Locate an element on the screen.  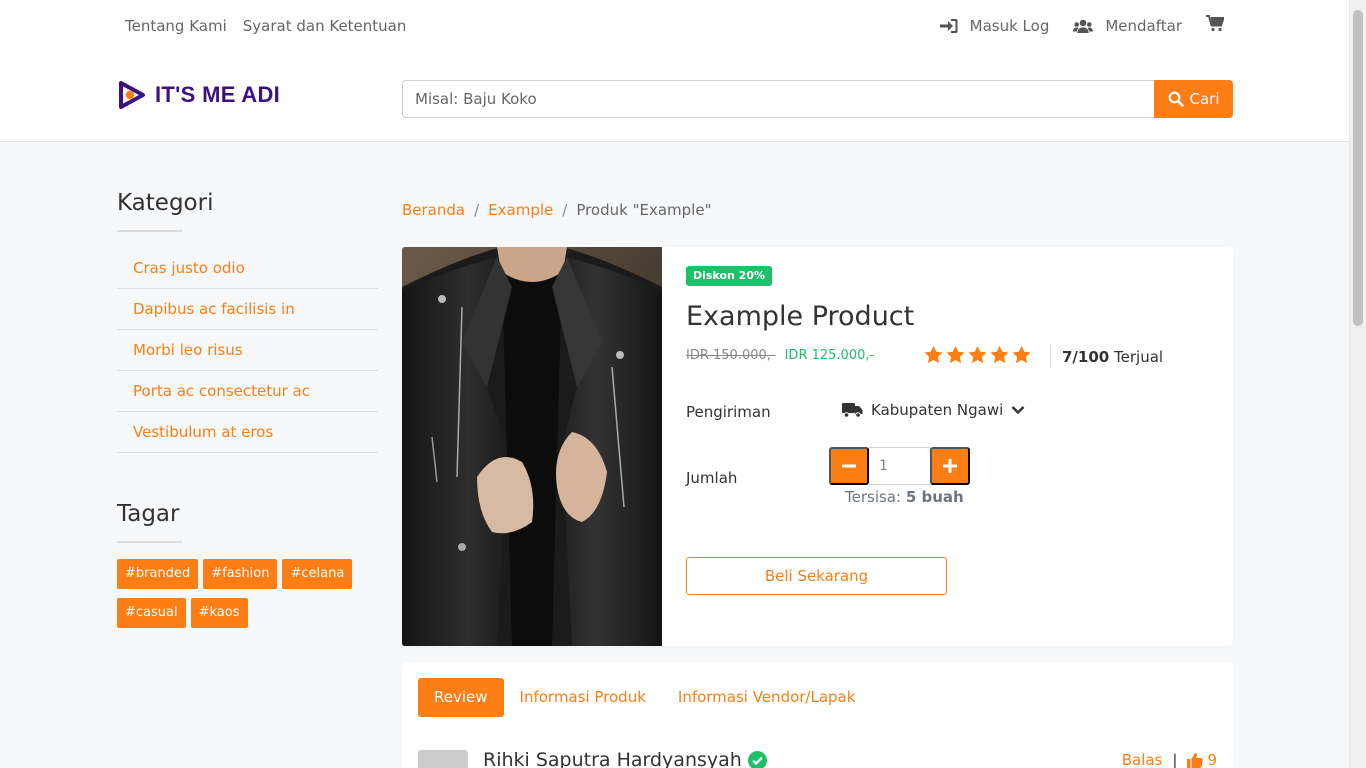
stock-label: Tersisa: is located at coordinates (873, 497).